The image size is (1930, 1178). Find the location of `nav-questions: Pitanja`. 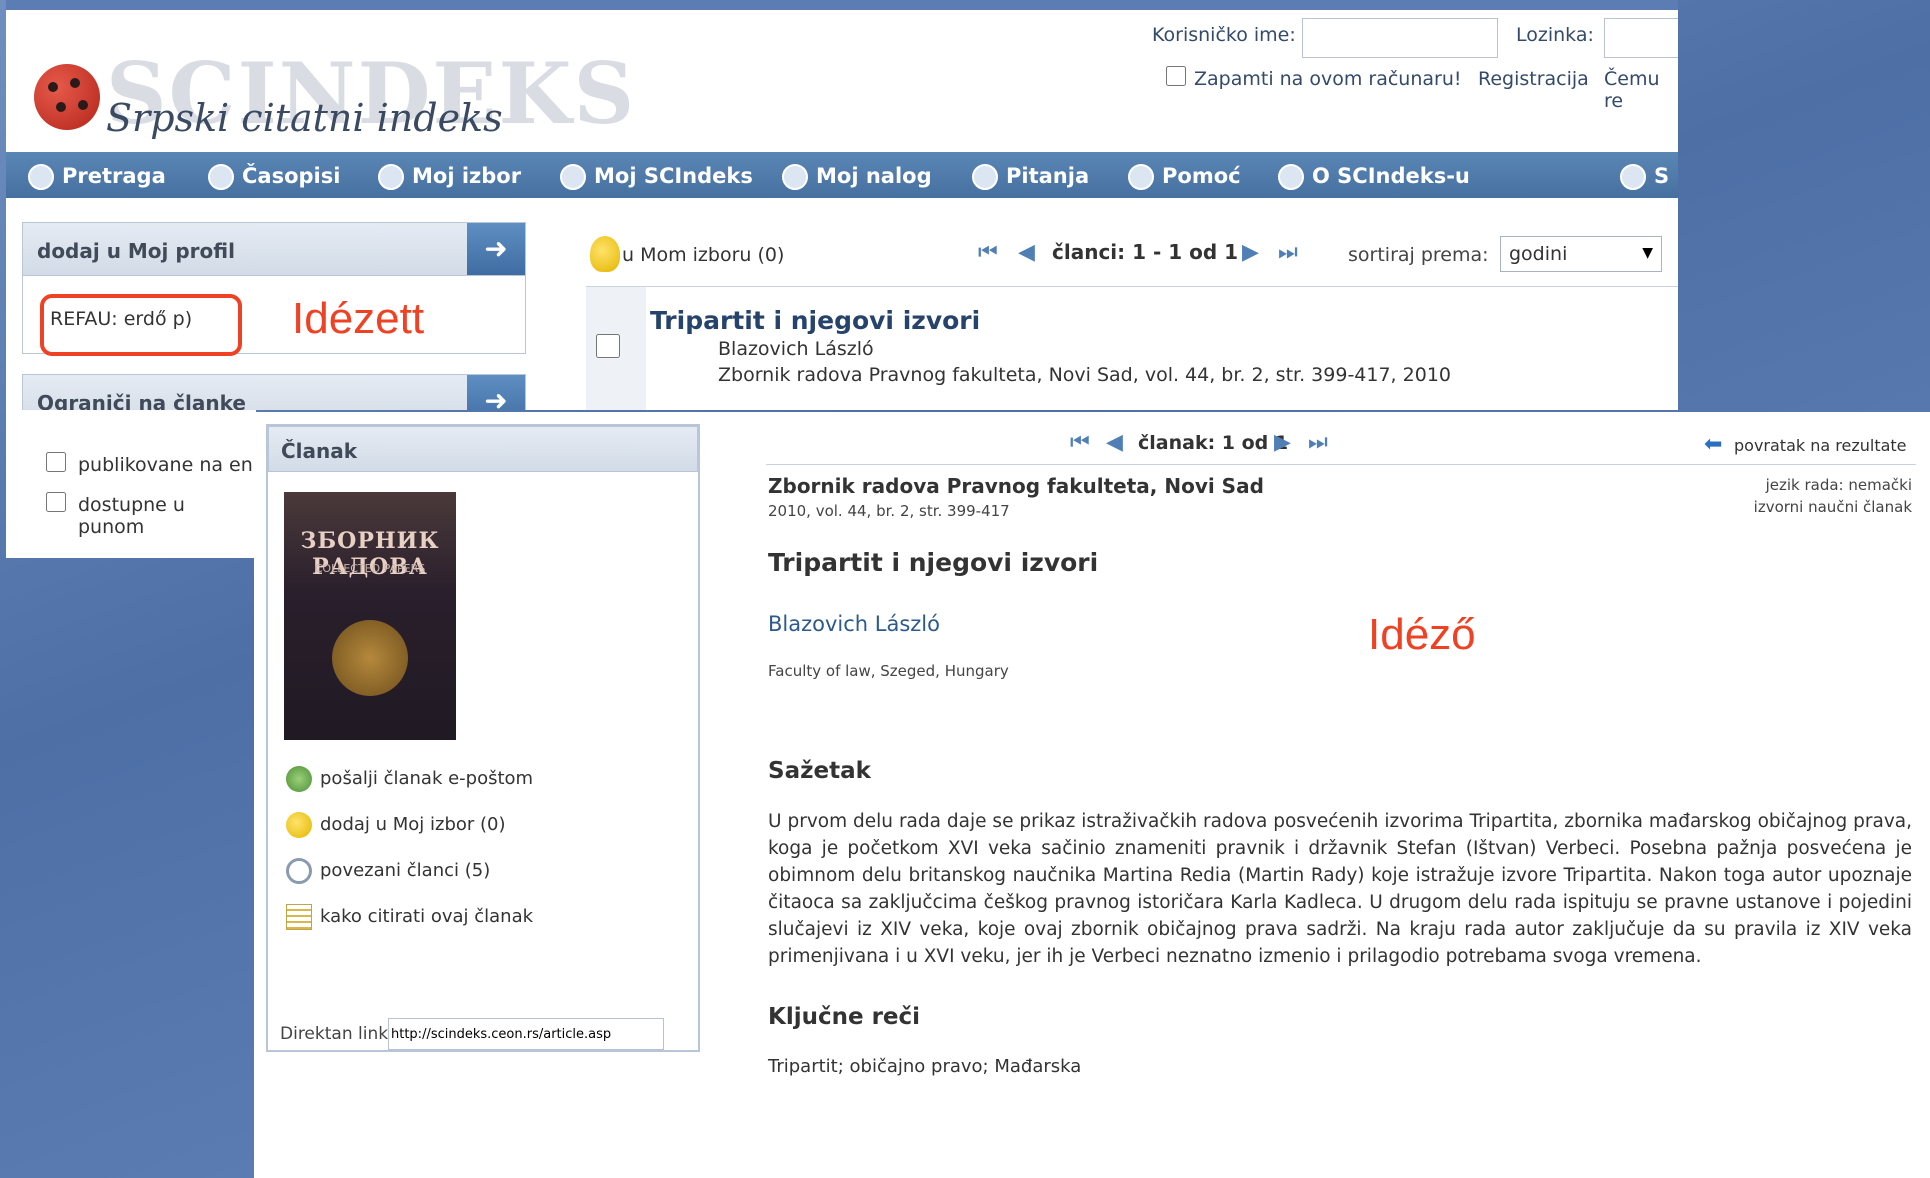

nav-questions: Pitanja is located at coordinates (1030, 177).